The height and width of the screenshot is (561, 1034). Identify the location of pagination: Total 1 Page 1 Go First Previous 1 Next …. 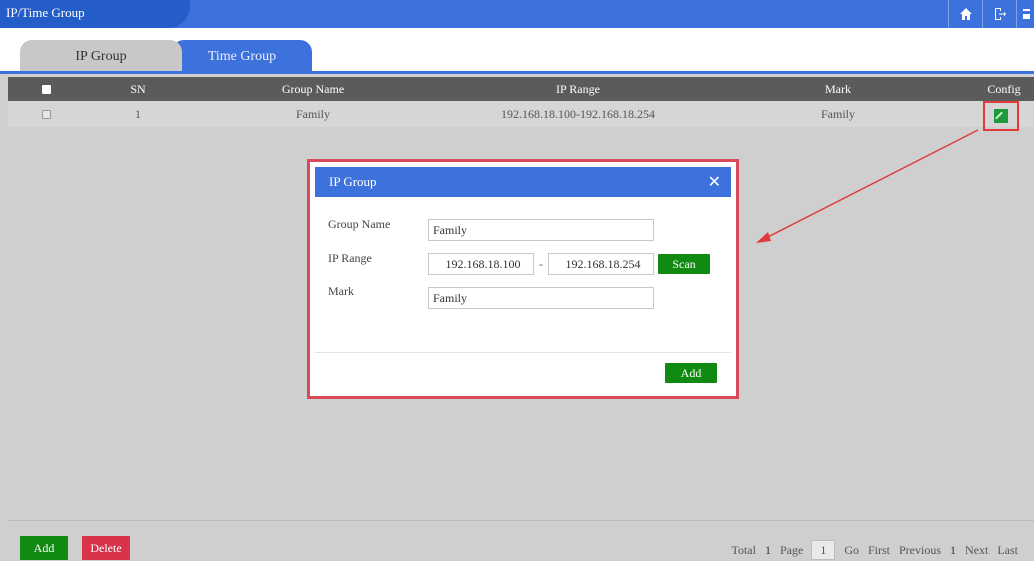
(870, 550).